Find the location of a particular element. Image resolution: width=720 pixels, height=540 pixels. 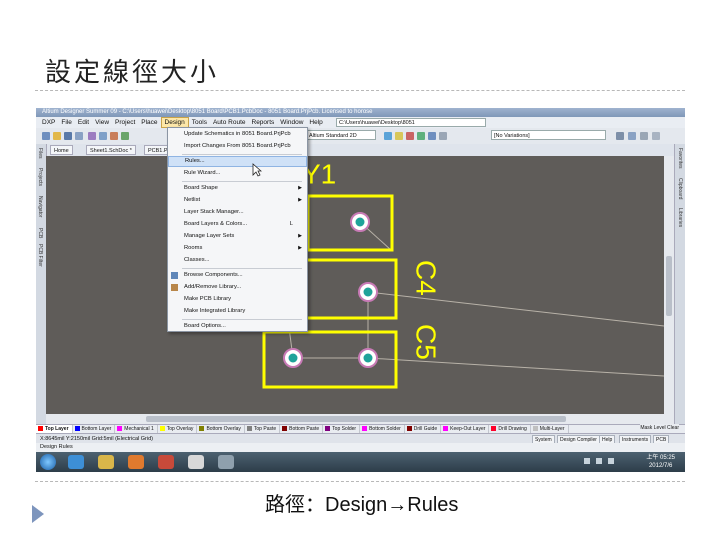

menu-item-label: Make PCB Library is located at coordinates (208, 299).